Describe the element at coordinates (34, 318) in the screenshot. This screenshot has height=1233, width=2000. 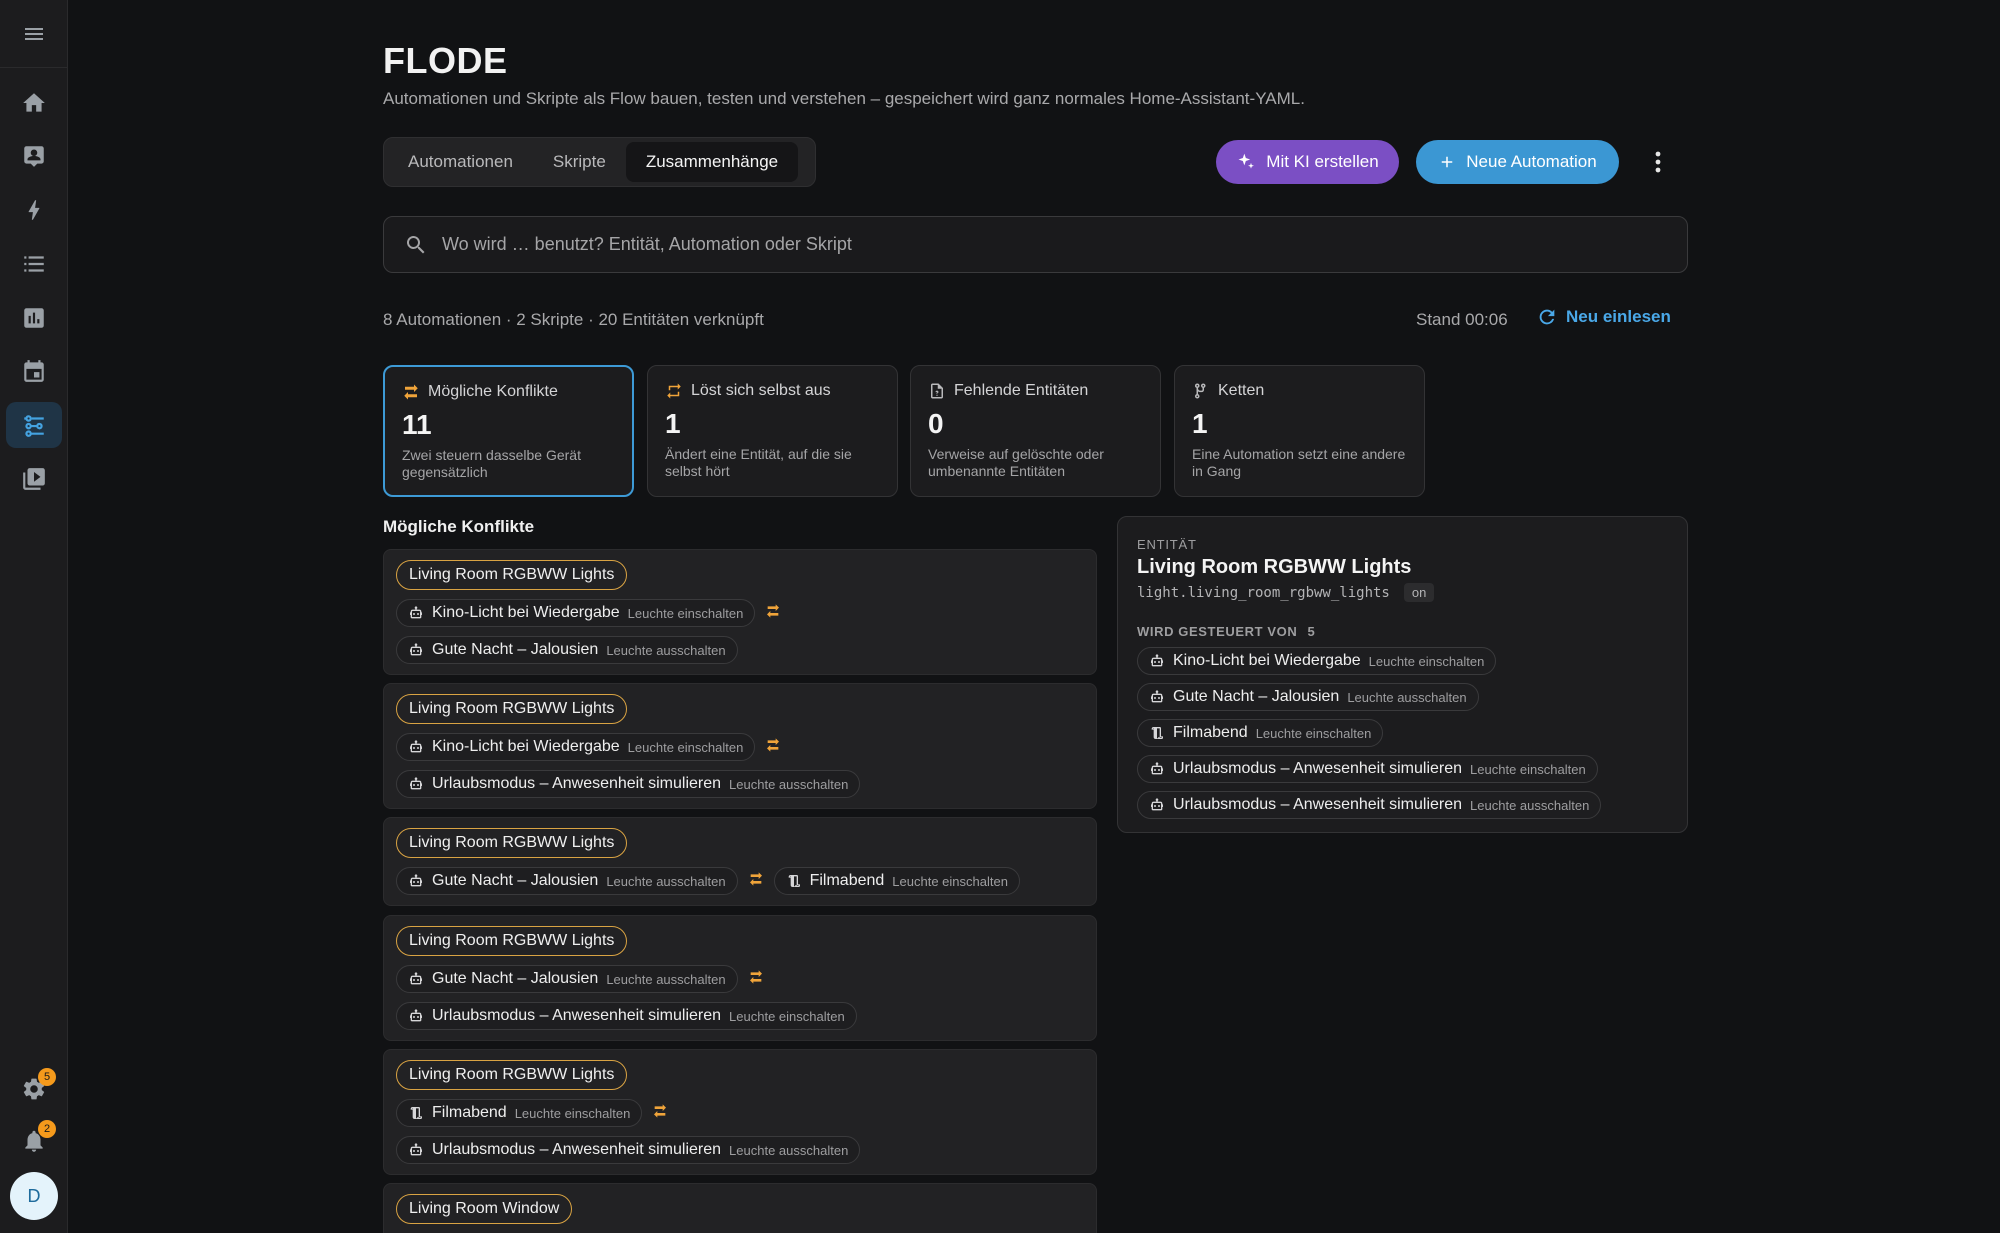
I see `sidebar-item-history` at that location.